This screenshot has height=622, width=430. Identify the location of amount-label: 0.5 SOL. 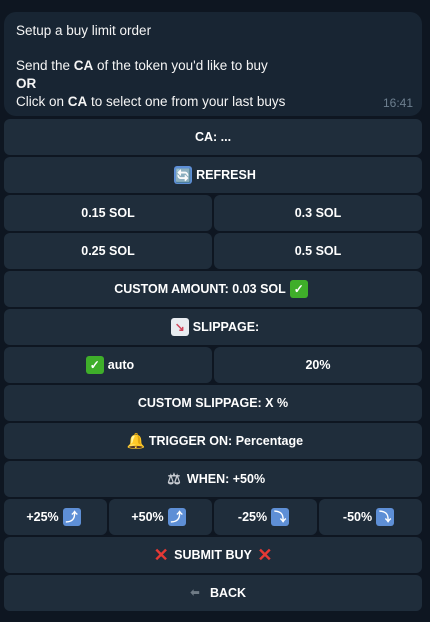
(318, 251).